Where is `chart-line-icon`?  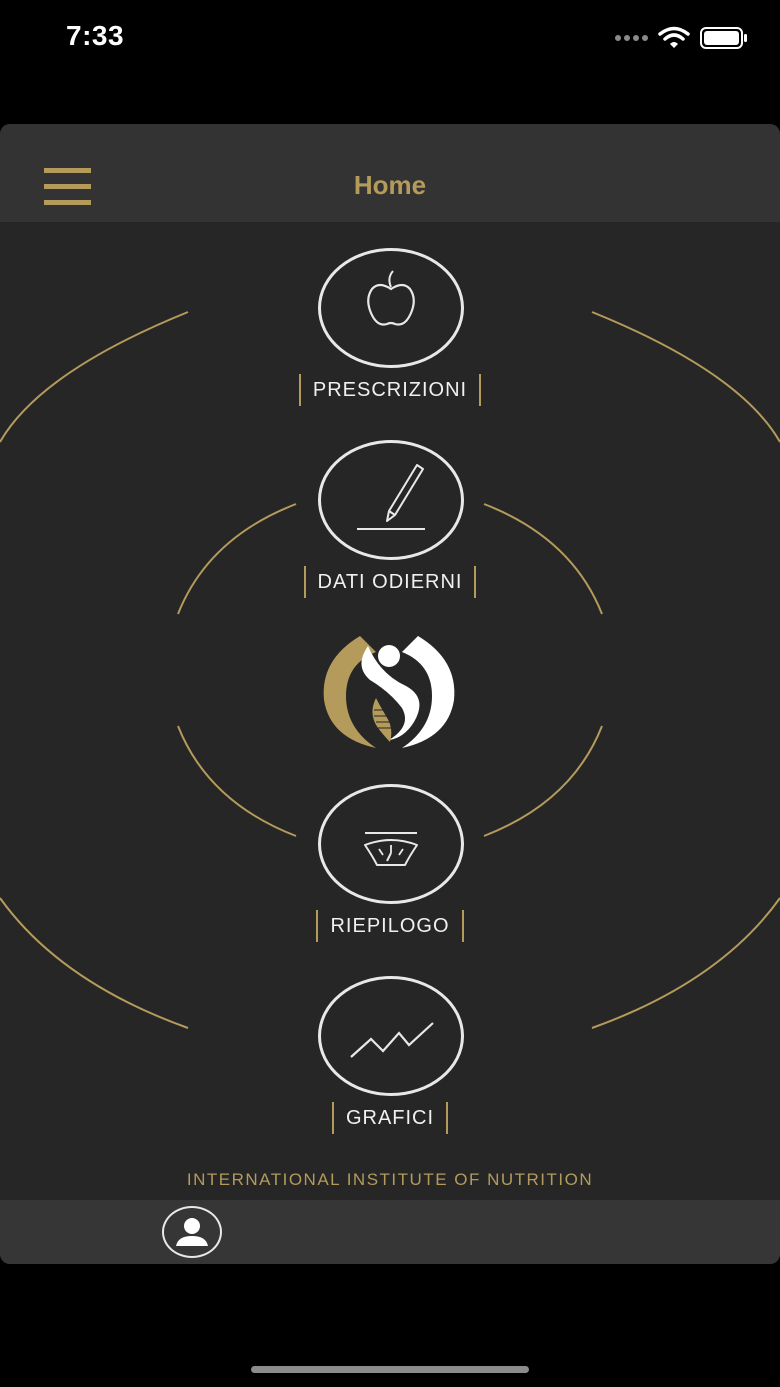 chart-line-icon is located at coordinates (392, 1040).